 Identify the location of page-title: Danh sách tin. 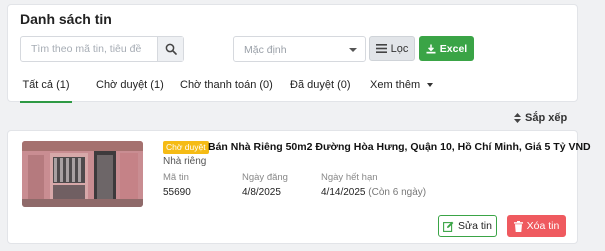
(66, 19).